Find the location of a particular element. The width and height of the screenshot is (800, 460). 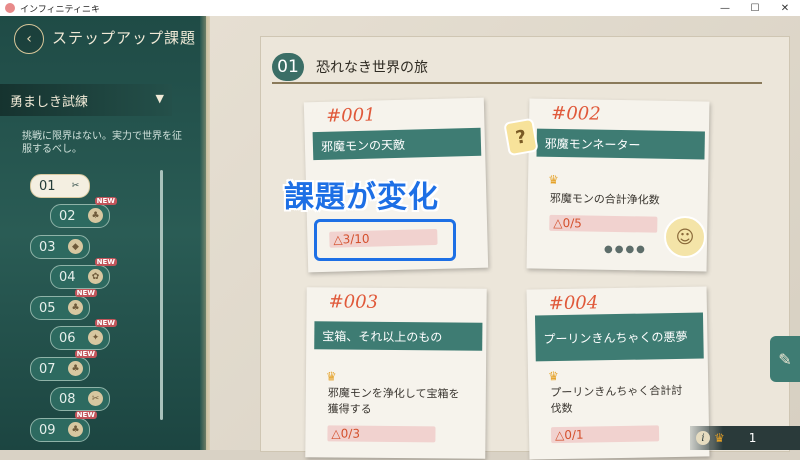

stage-number: 09 is located at coordinates (47, 430).